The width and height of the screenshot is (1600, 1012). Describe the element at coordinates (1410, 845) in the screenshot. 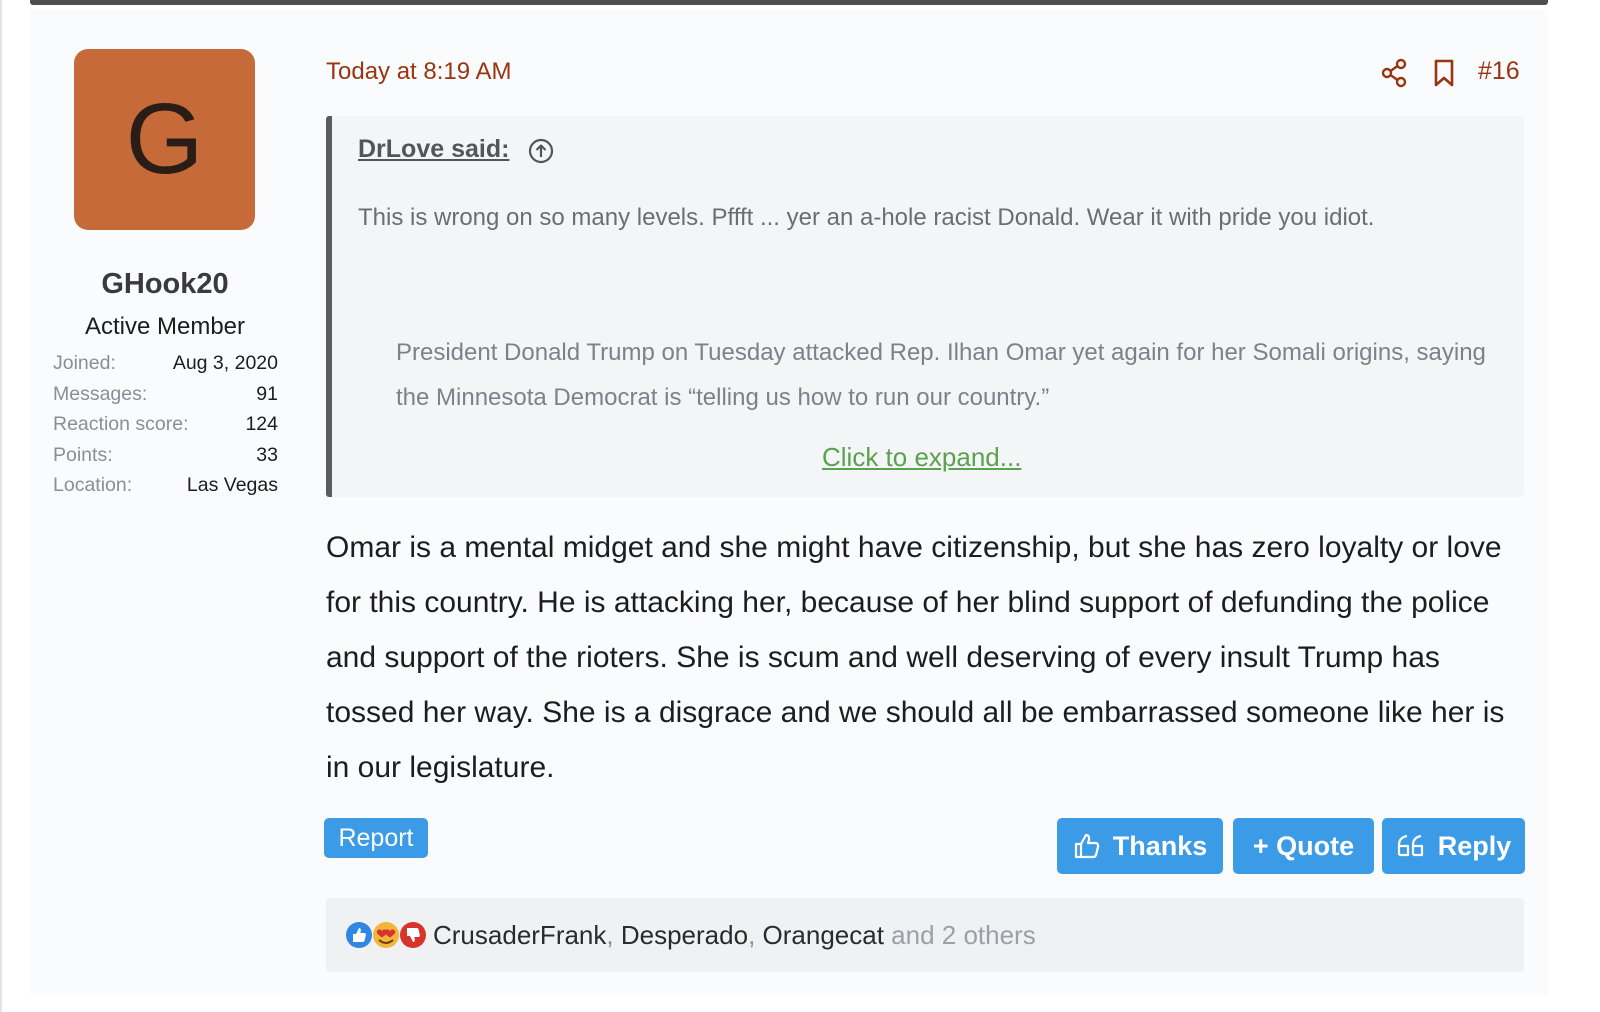

I see `quote-marks-icon` at that location.